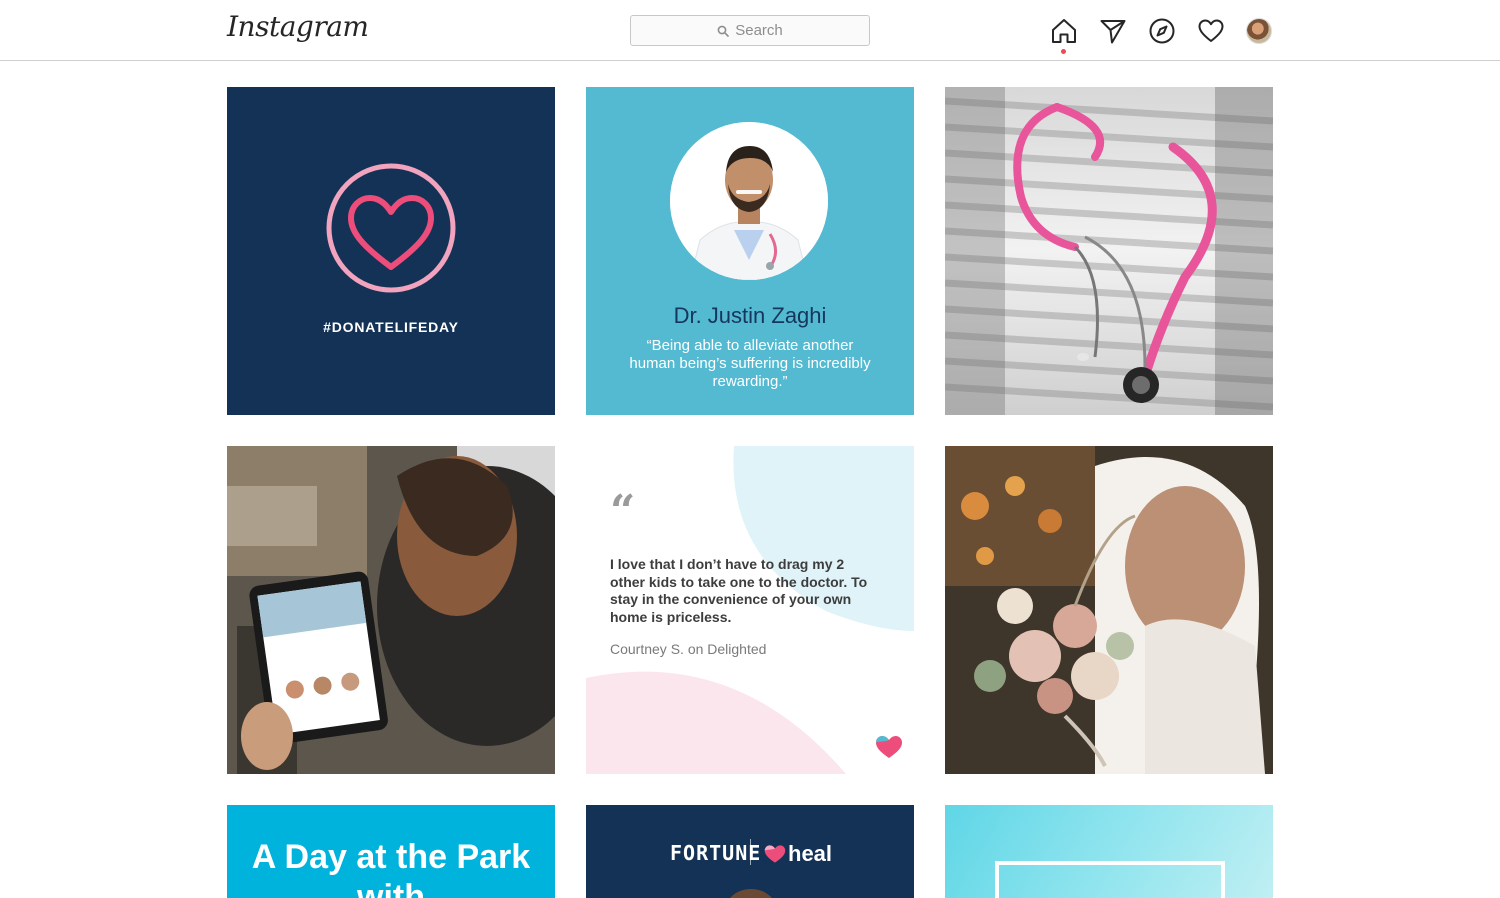  Describe the element at coordinates (391, 868) in the screenshot. I see `post-title: A Day at the Park with` at that location.